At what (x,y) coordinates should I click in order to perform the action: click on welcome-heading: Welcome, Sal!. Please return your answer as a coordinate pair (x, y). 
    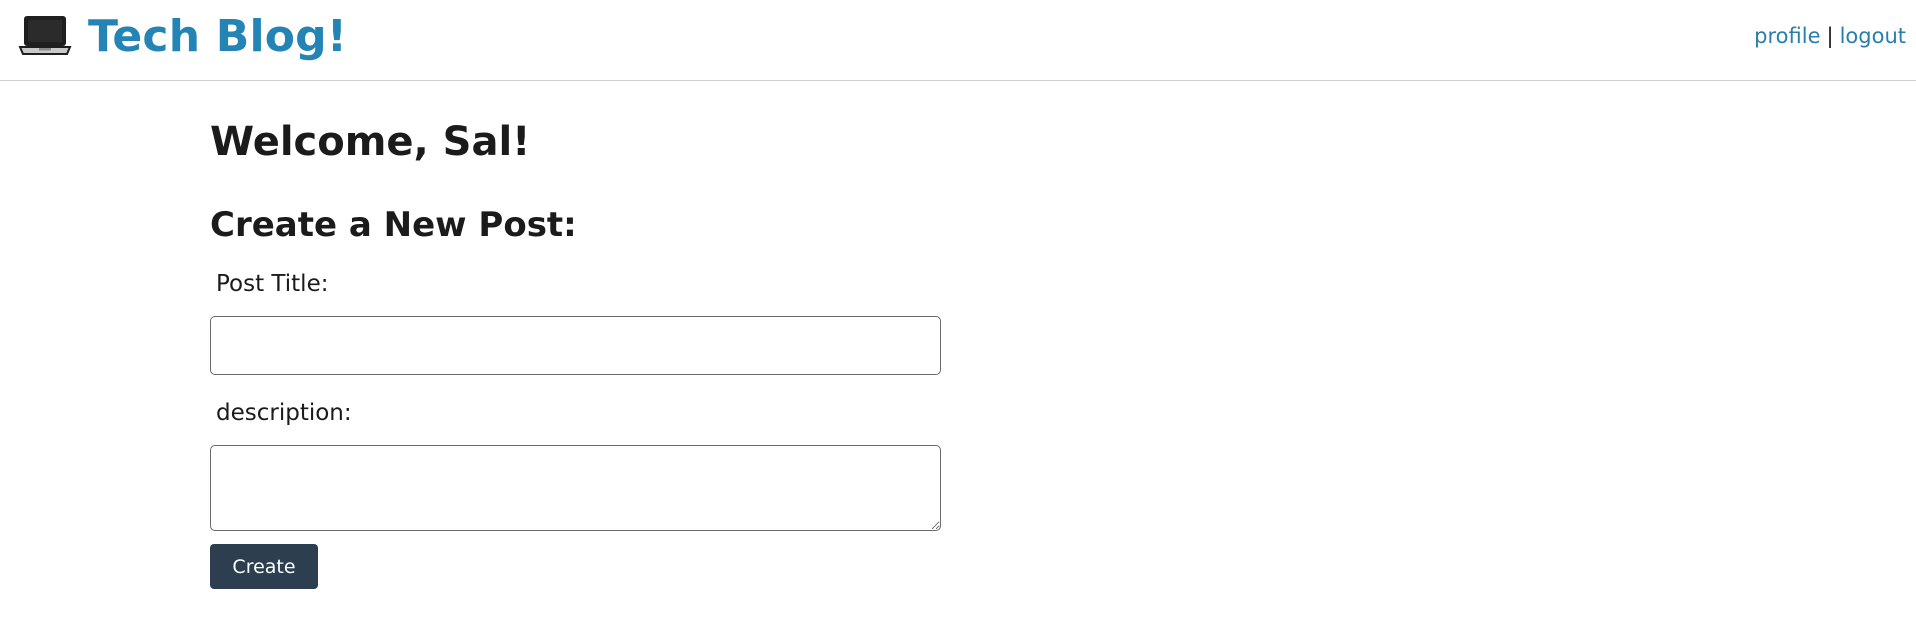
    Looking at the image, I should click on (370, 142).